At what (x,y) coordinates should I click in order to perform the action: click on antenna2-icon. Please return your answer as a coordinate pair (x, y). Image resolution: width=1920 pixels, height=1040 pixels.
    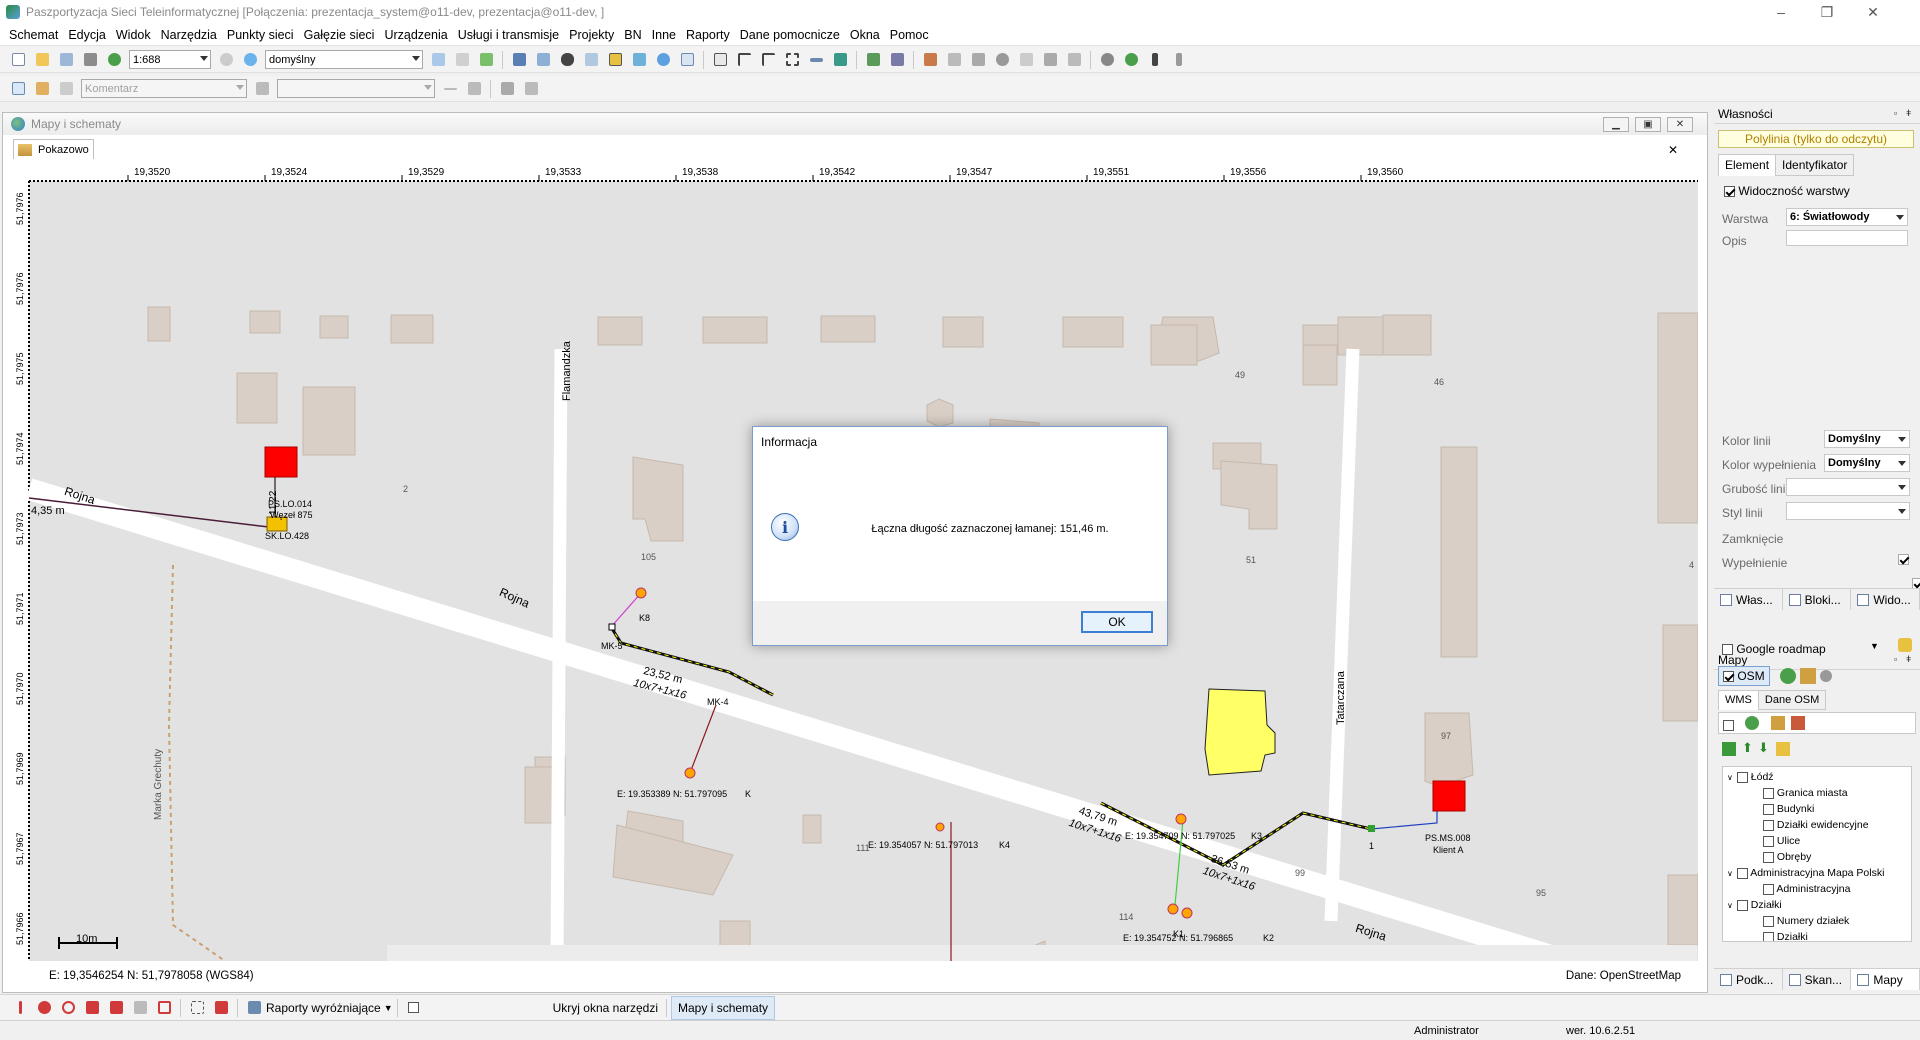
    Looking at the image, I should click on (1179, 60).